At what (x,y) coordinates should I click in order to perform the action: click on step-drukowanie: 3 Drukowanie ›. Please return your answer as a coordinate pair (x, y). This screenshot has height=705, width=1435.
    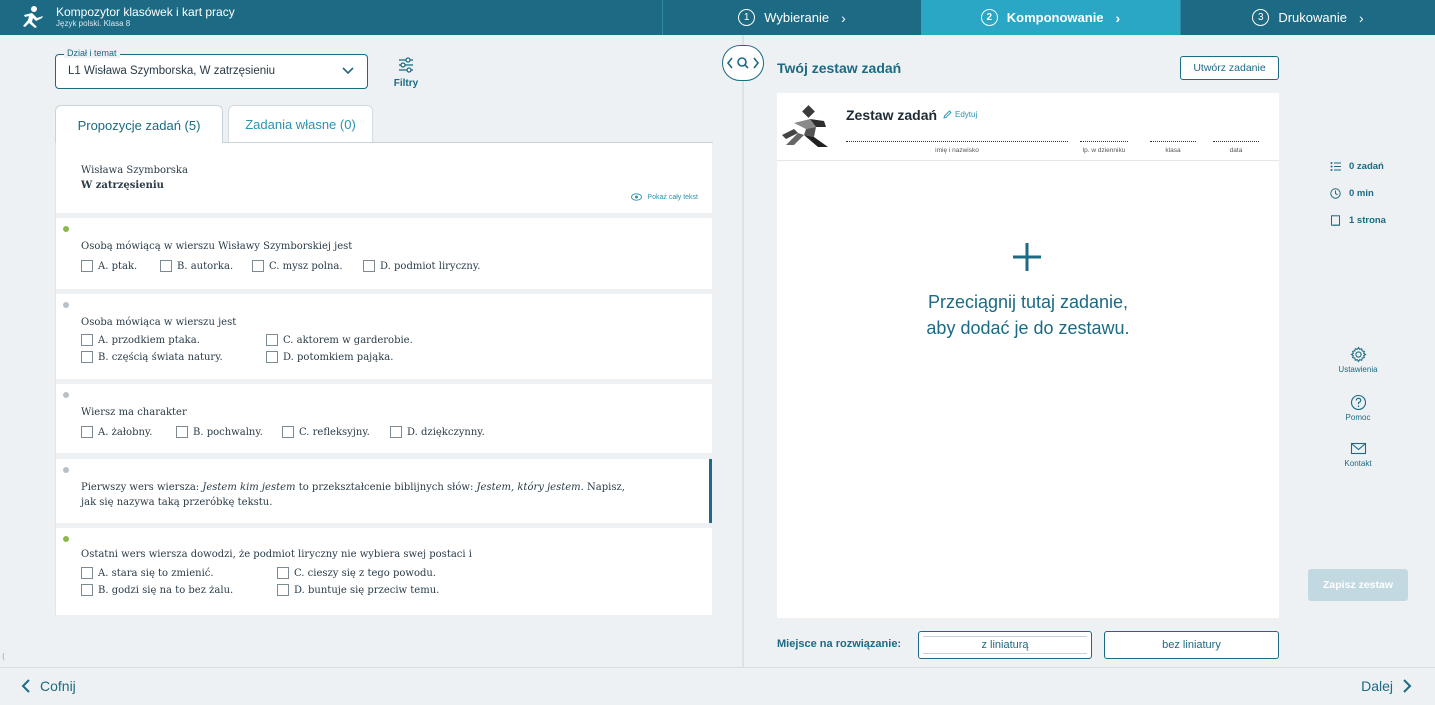
    Looking at the image, I should click on (1307, 17).